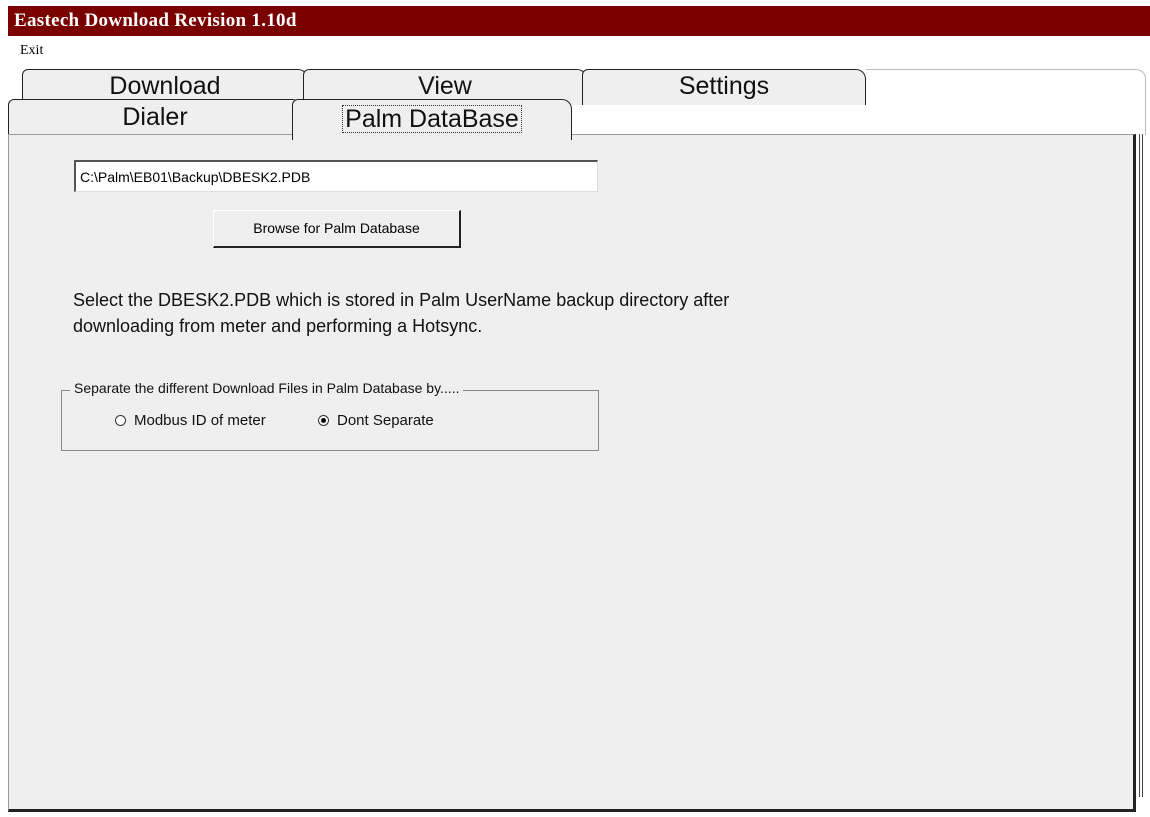 The width and height of the screenshot is (1150, 817). What do you see at coordinates (579, 21) in the screenshot?
I see `window-title: Eastech Download Revision 1.10d` at bounding box center [579, 21].